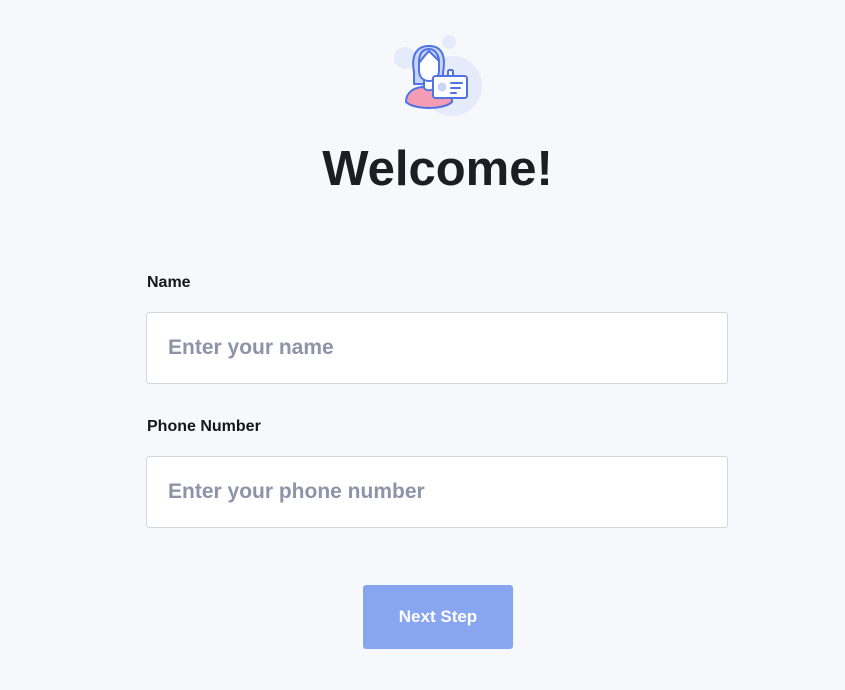 The width and height of the screenshot is (845, 690). What do you see at coordinates (437, 492) in the screenshot?
I see `phone-number-input` at bounding box center [437, 492].